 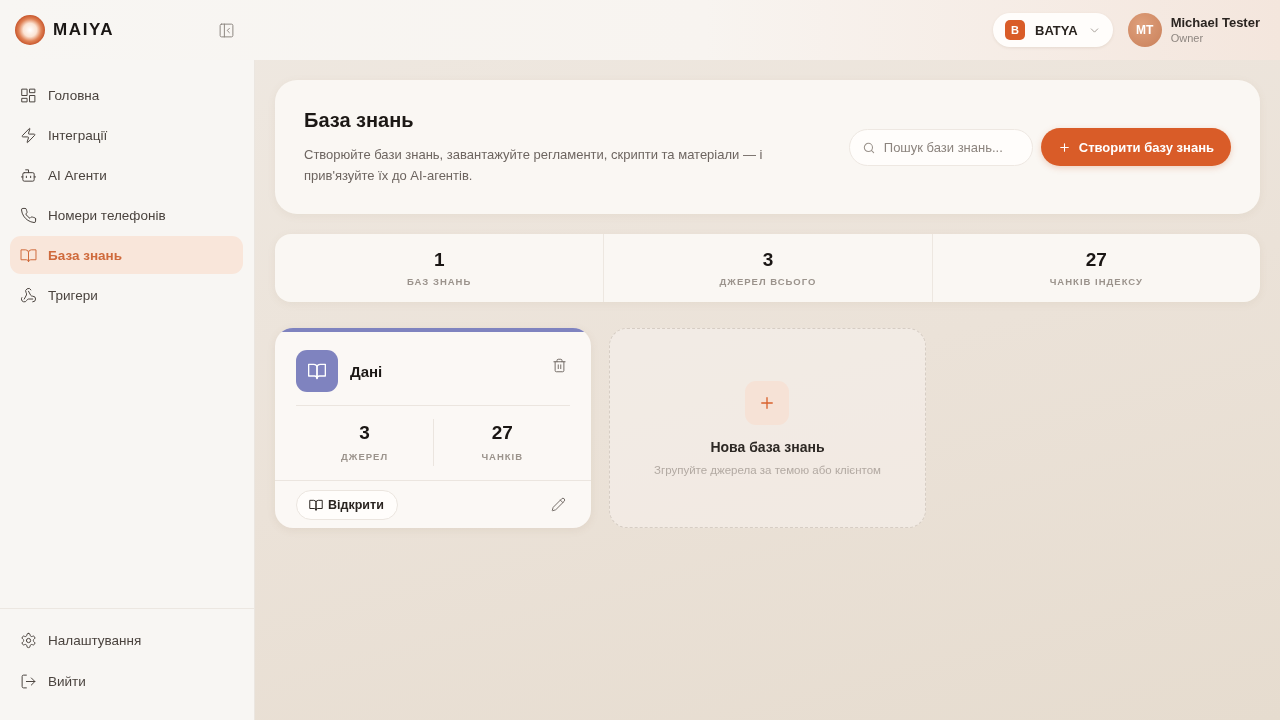 I want to click on new-card-title: Нова база знань, so click(x=767, y=446).